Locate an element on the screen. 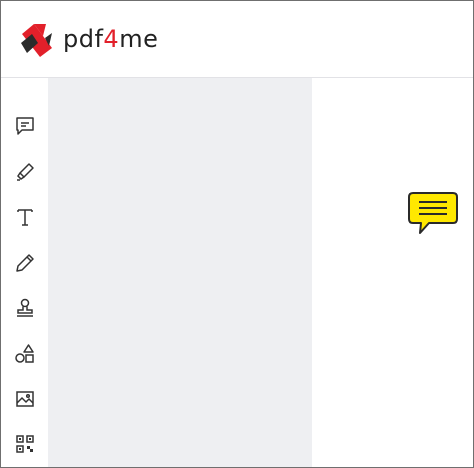 The width and height of the screenshot is (474, 468). comment-tool-button is located at coordinates (25, 126).